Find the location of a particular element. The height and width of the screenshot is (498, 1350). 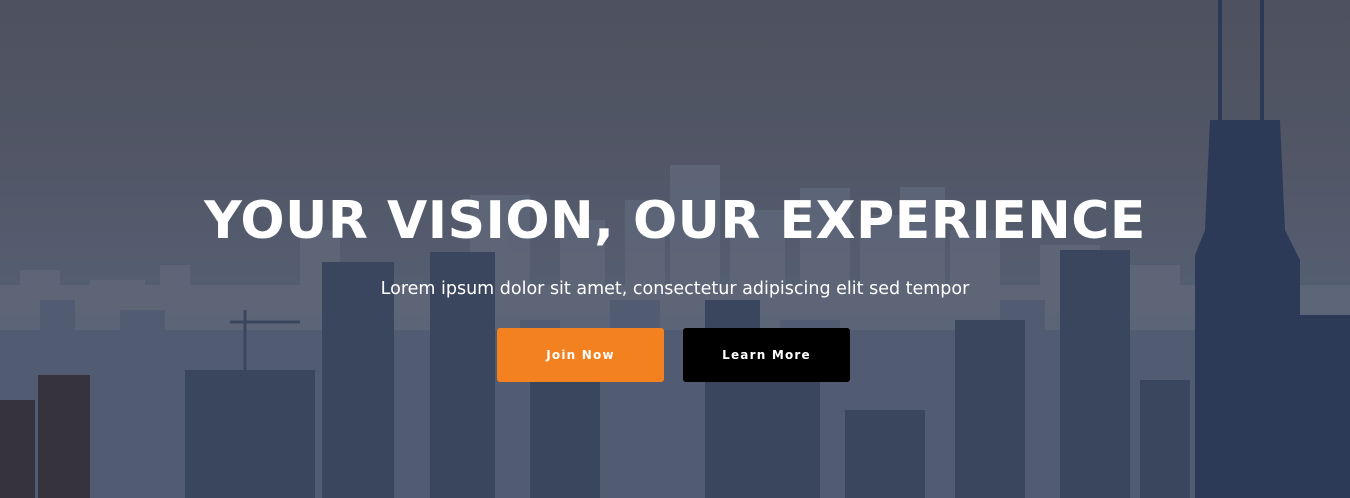

learn-more-button: Learn More is located at coordinates (766, 355).